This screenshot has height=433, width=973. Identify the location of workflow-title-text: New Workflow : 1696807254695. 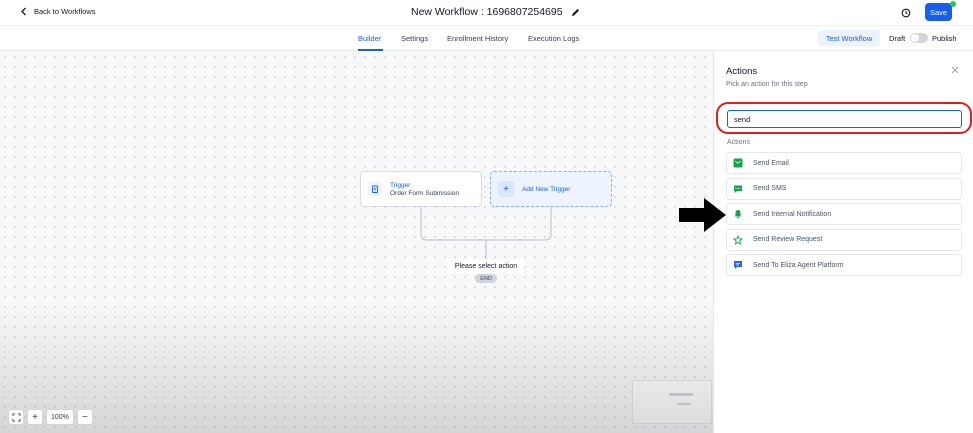
(487, 12).